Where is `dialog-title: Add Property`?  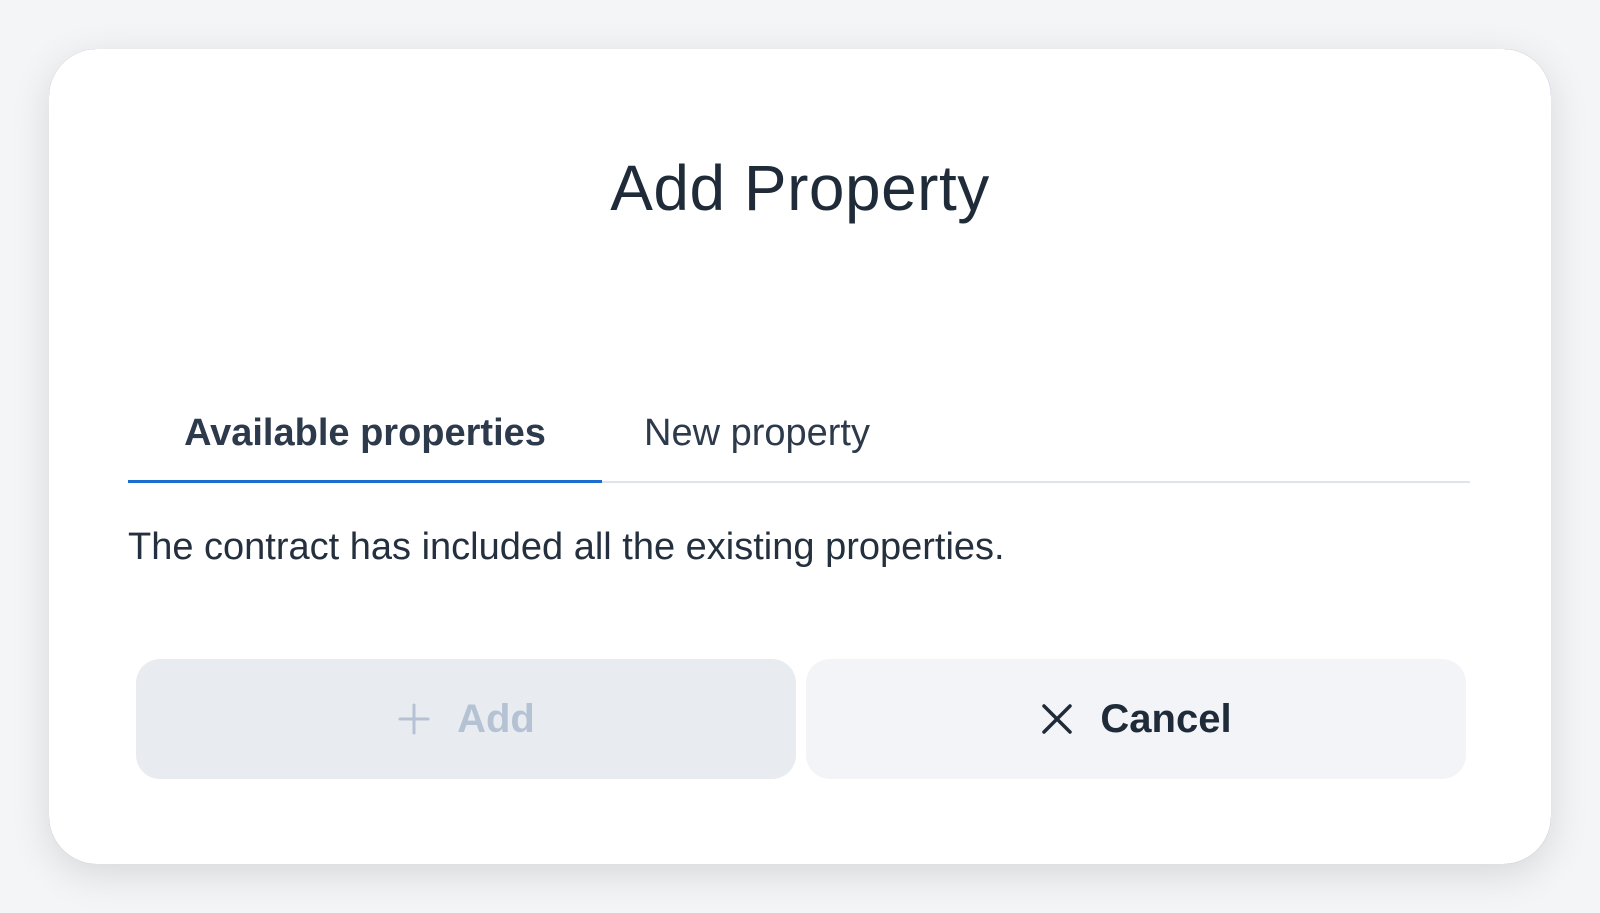
dialog-title: Add Property is located at coordinates (800, 188).